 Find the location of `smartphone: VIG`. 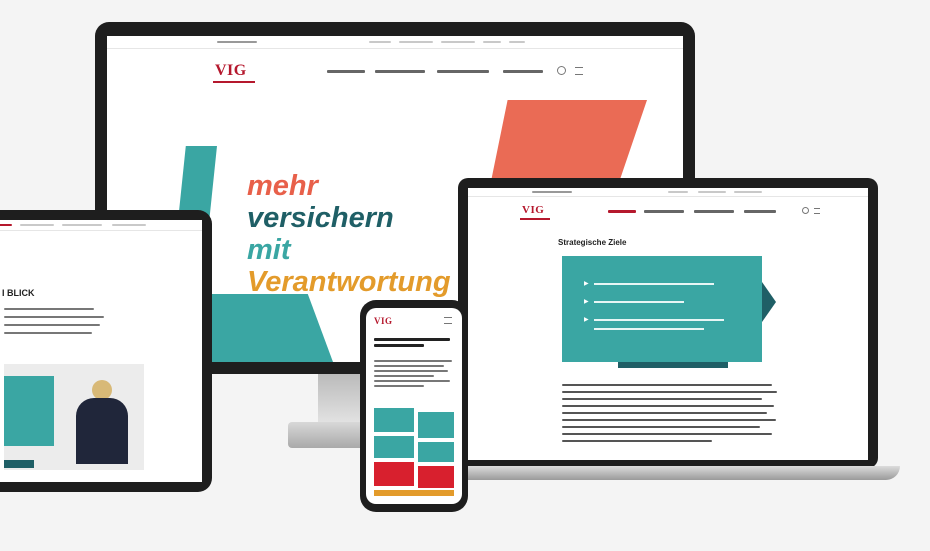

smartphone: VIG is located at coordinates (414, 406).